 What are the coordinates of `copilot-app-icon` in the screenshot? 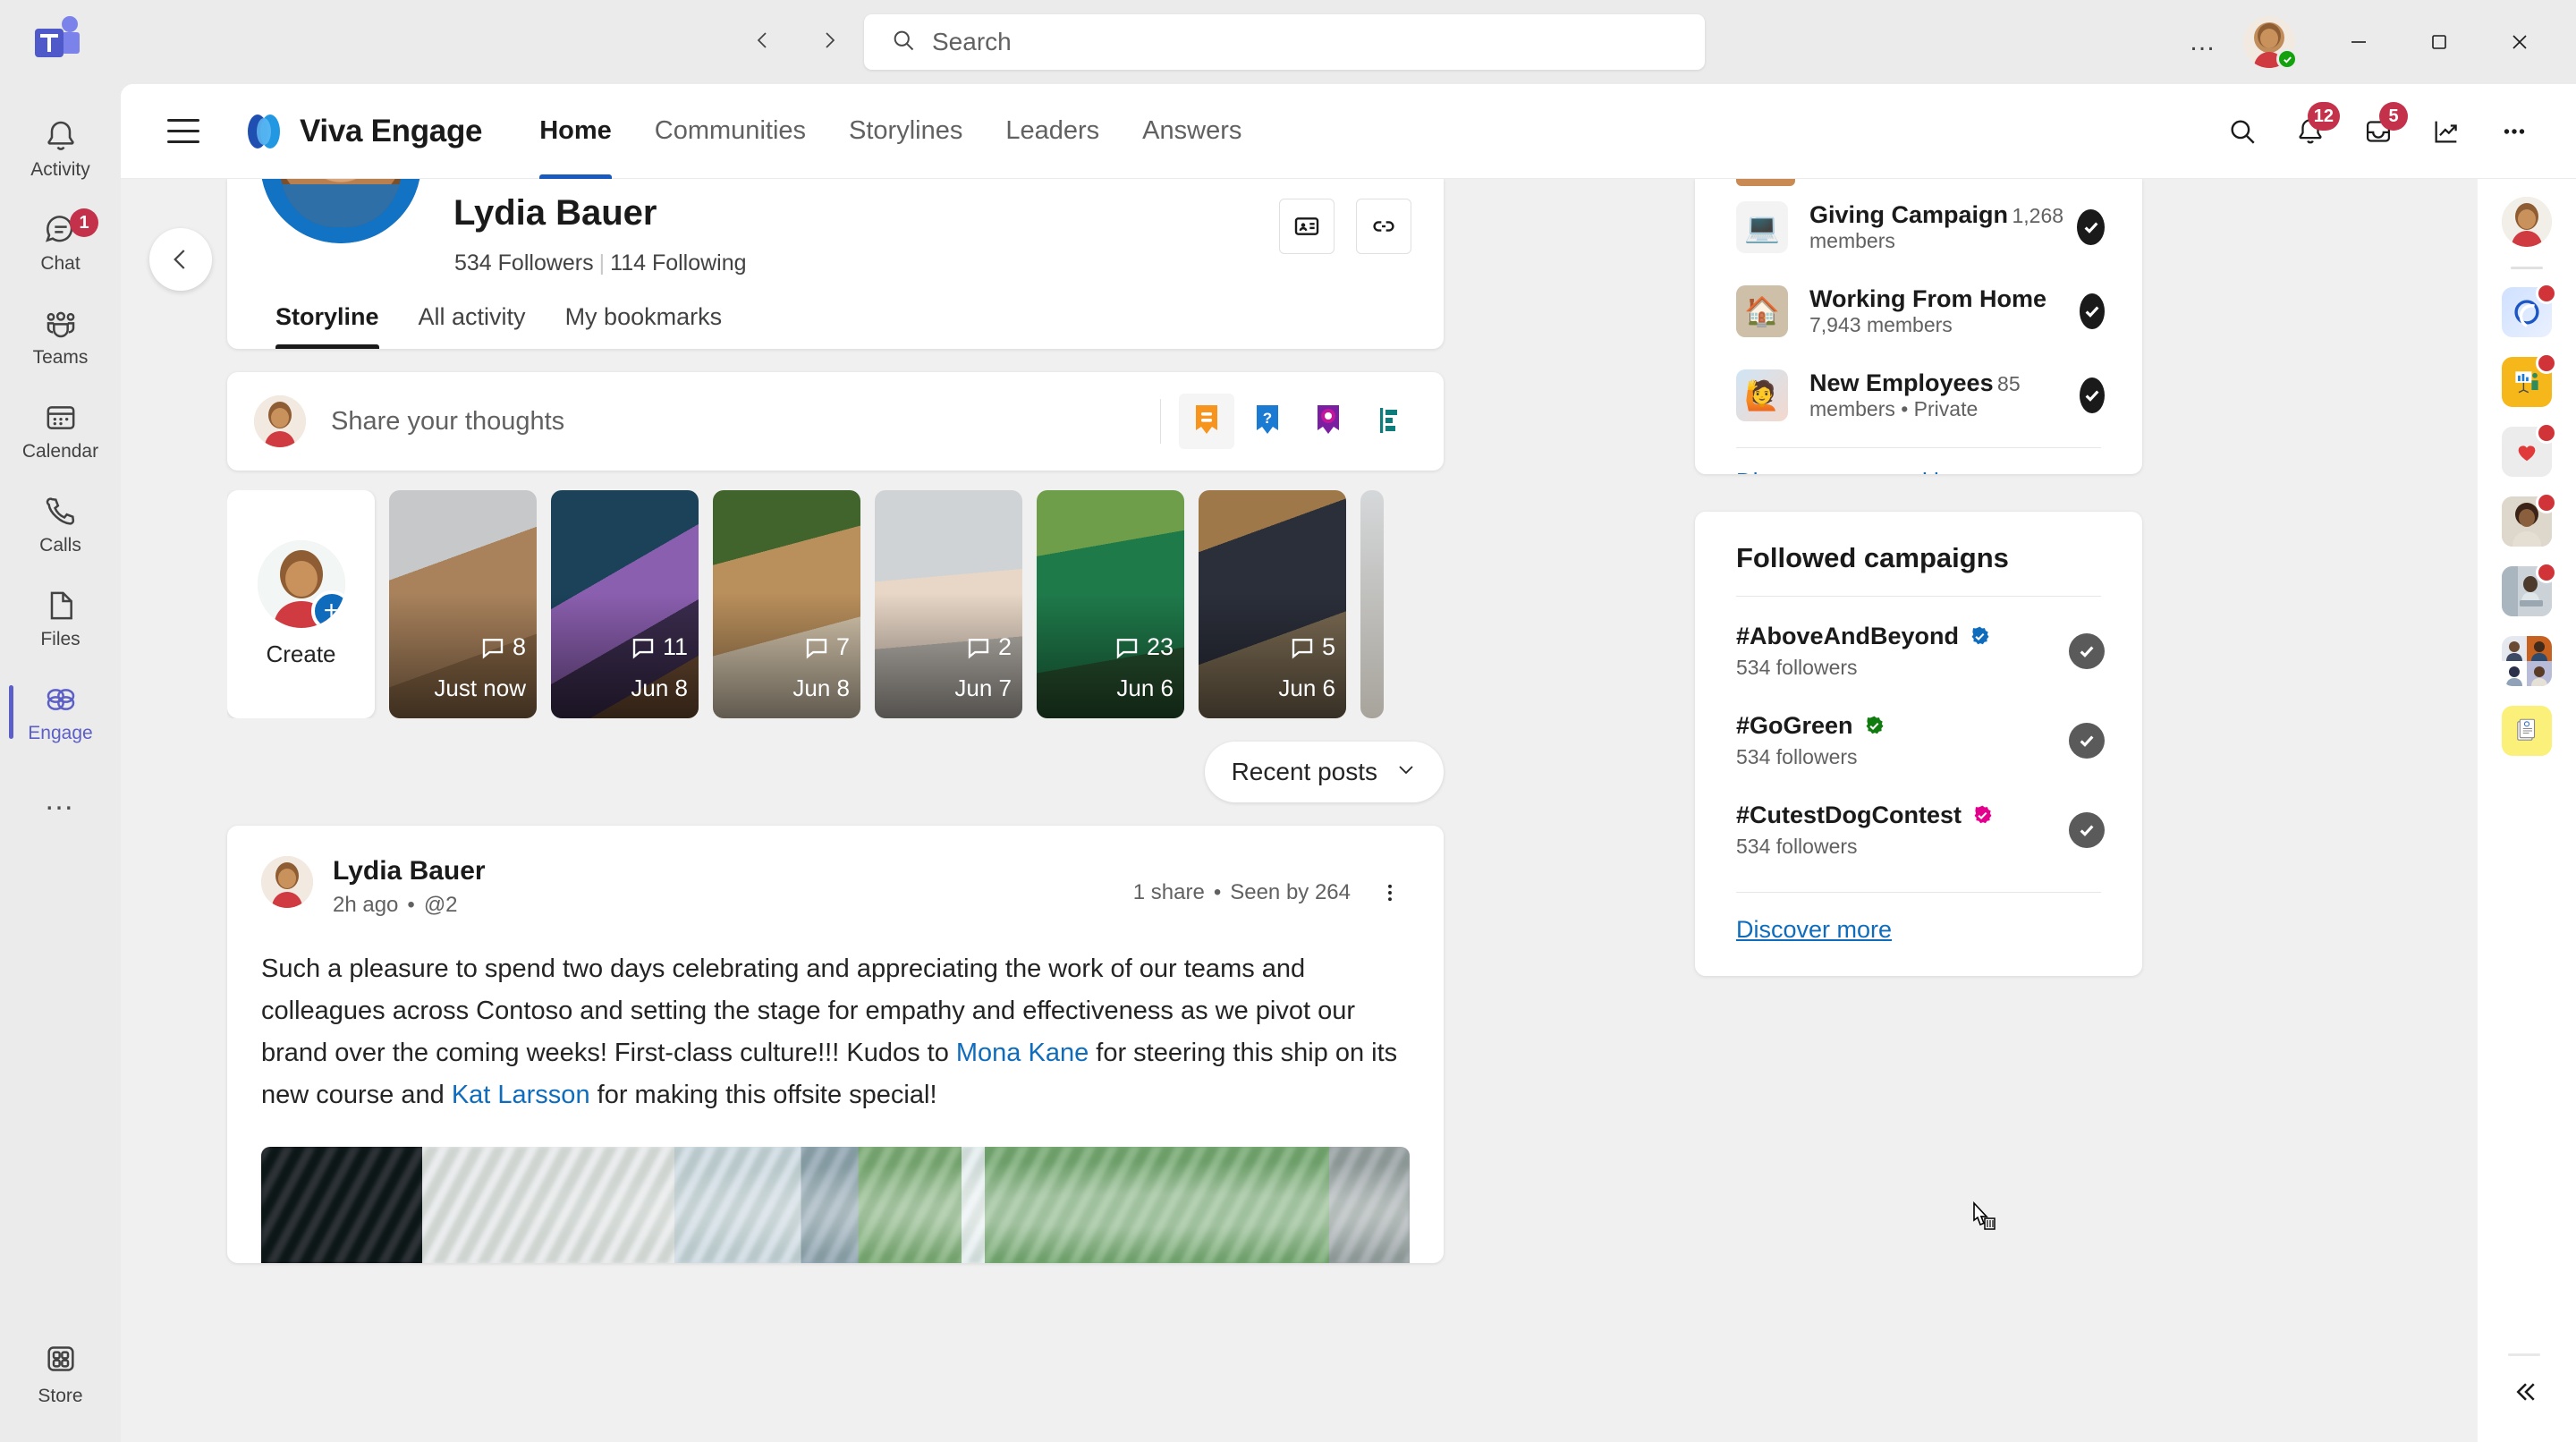 It's located at (2529, 310).